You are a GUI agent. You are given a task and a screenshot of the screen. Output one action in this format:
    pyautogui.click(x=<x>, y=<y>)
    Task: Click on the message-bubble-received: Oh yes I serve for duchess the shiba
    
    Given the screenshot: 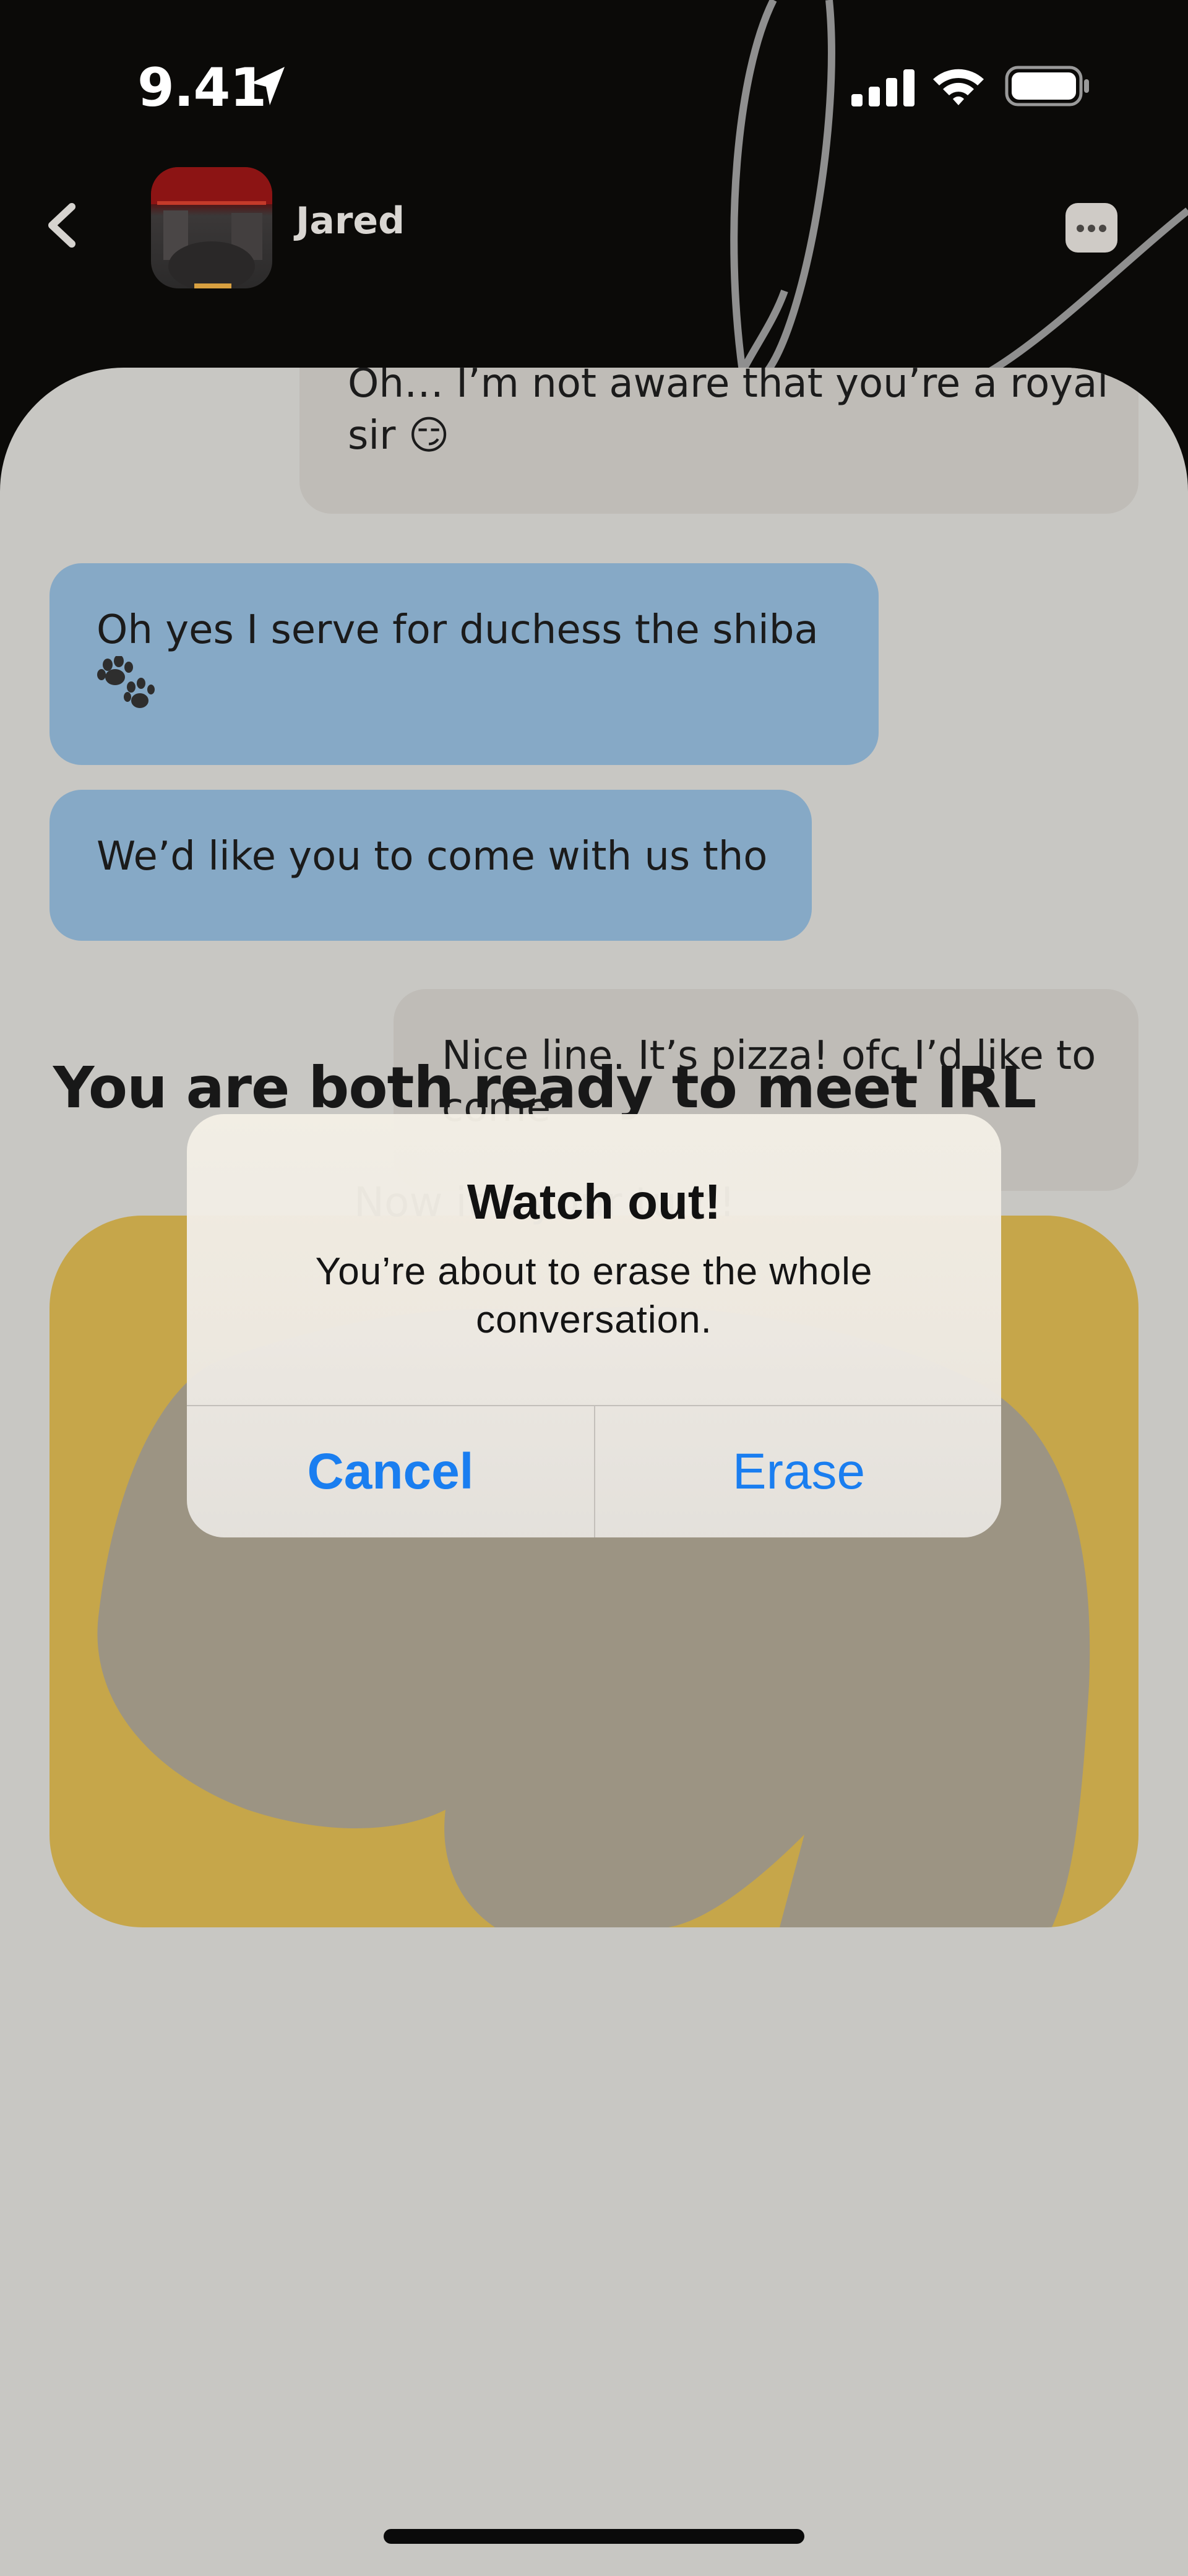 What is the action you would take?
    pyautogui.click(x=464, y=664)
    